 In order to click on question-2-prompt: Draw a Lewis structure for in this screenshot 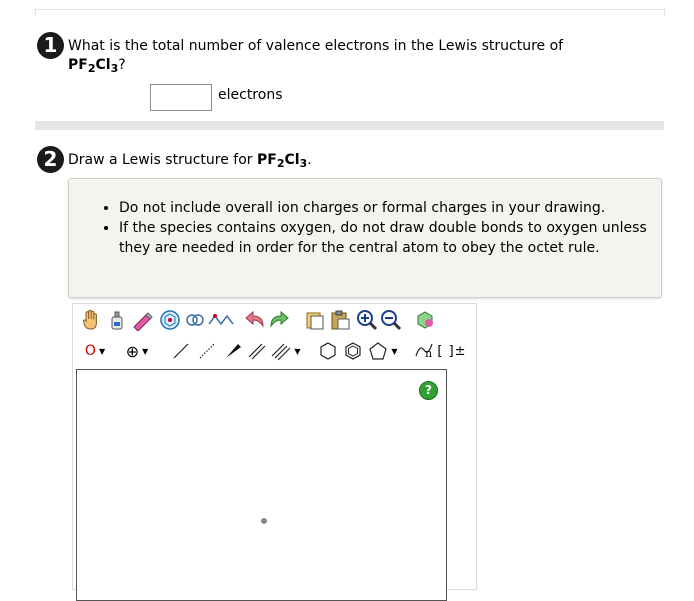, I will do `click(160, 160)`.